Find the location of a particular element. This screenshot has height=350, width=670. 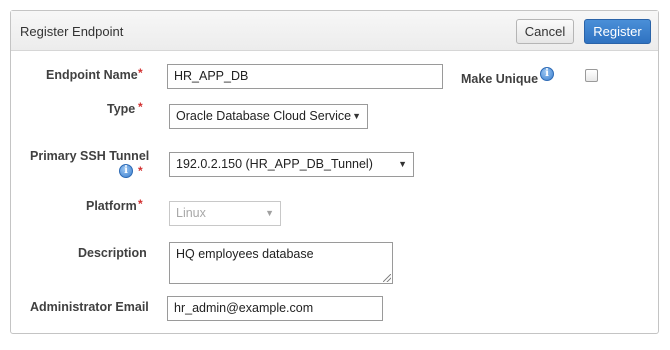

type-label: Type is located at coordinates (121, 109).